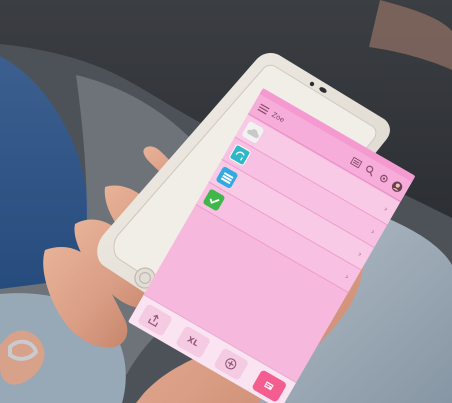 This screenshot has width=452, height=403. What do you see at coordinates (369, 170) in the screenshot?
I see `search-icon` at bounding box center [369, 170].